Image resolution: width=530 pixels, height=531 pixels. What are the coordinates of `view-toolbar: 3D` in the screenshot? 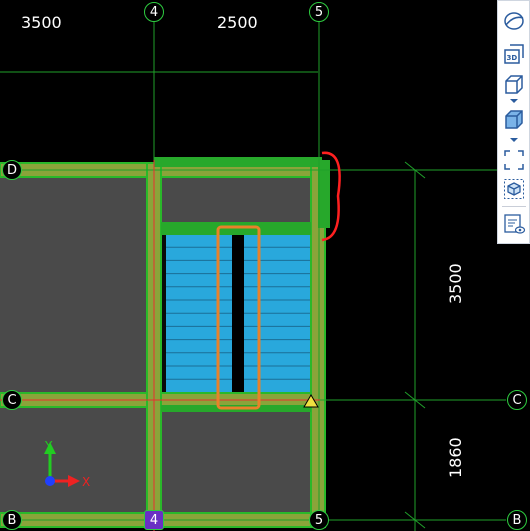 It's located at (513, 122).